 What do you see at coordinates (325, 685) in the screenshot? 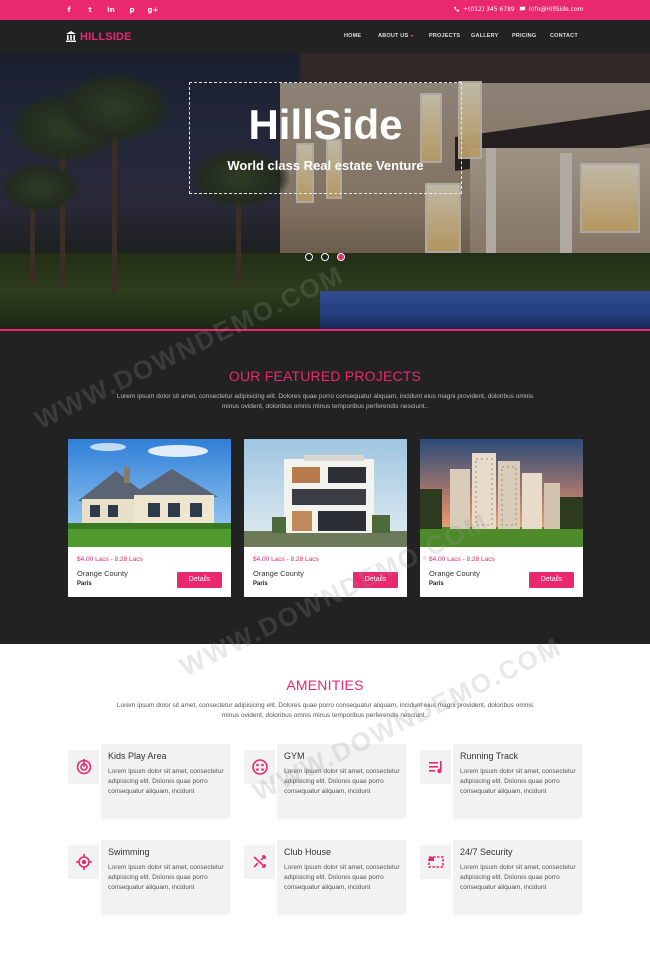
I see `amenities-title: AMENITIES` at bounding box center [325, 685].